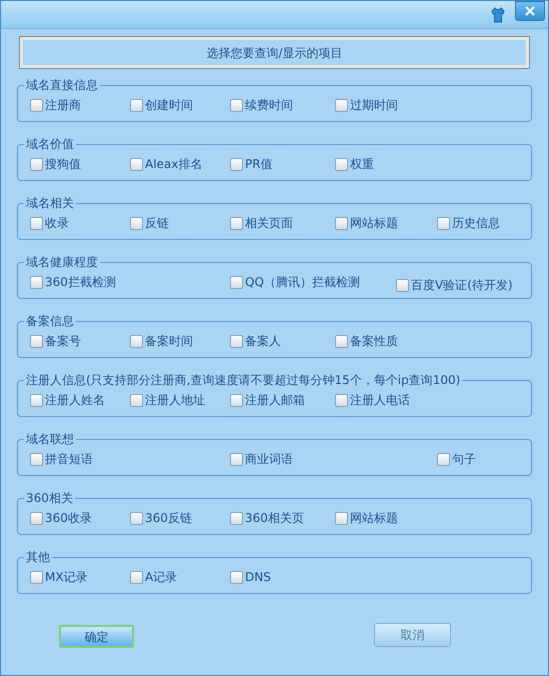 Image resolution: width=549 pixels, height=676 pixels. What do you see at coordinates (374, 105) in the screenshot?
I see `checkbox-label: 过期时间` at bounding box center [374, 105].